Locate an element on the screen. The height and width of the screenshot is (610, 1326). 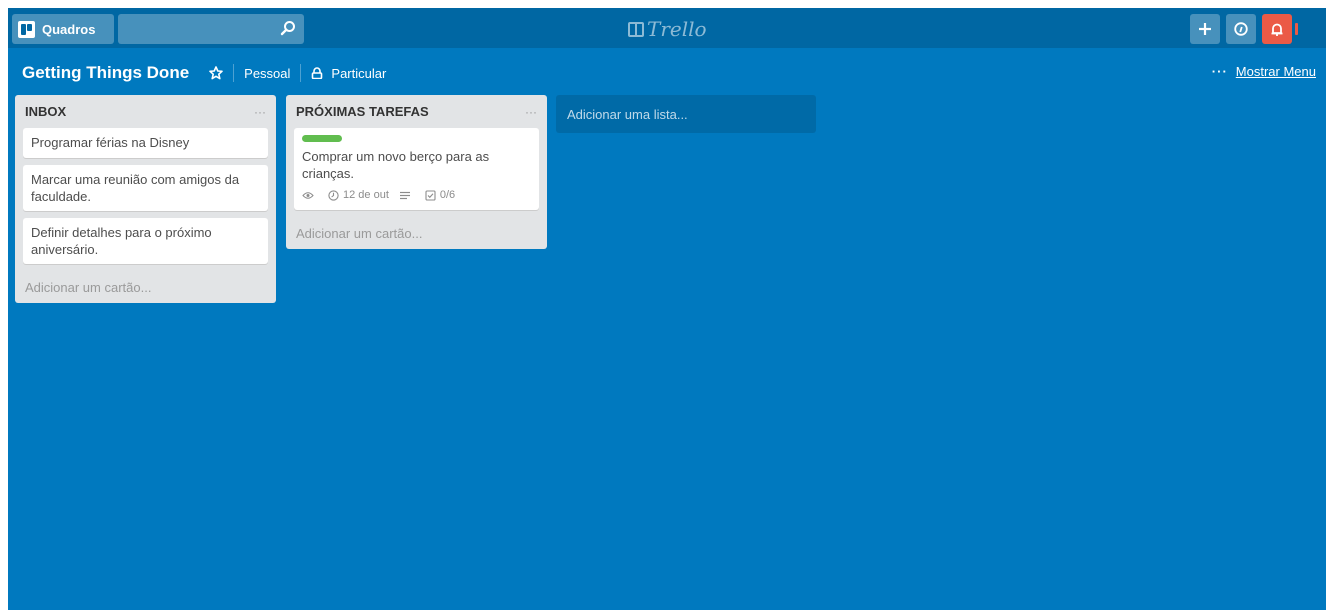
show-menu-button: ··· Mostrar Menu is located at coordinates (1264, 71).